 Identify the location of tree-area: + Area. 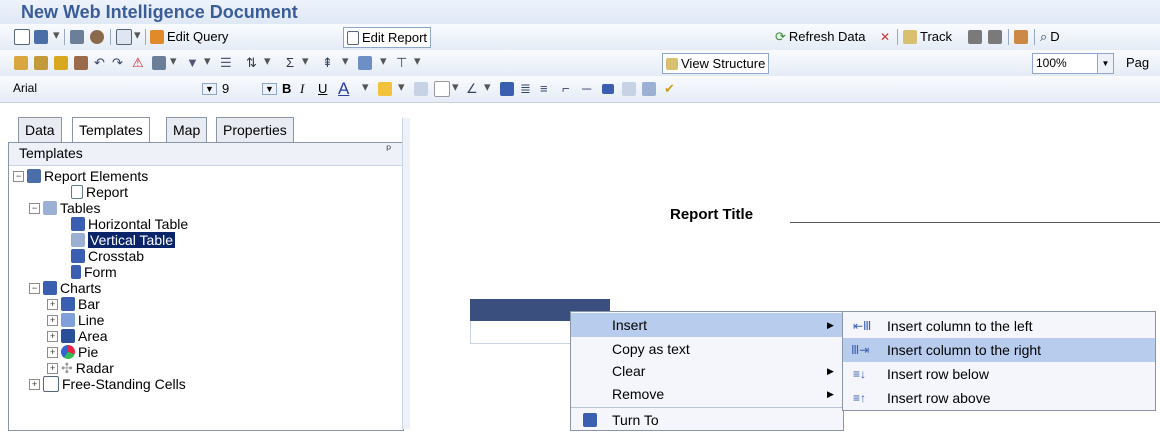
(77, 336).